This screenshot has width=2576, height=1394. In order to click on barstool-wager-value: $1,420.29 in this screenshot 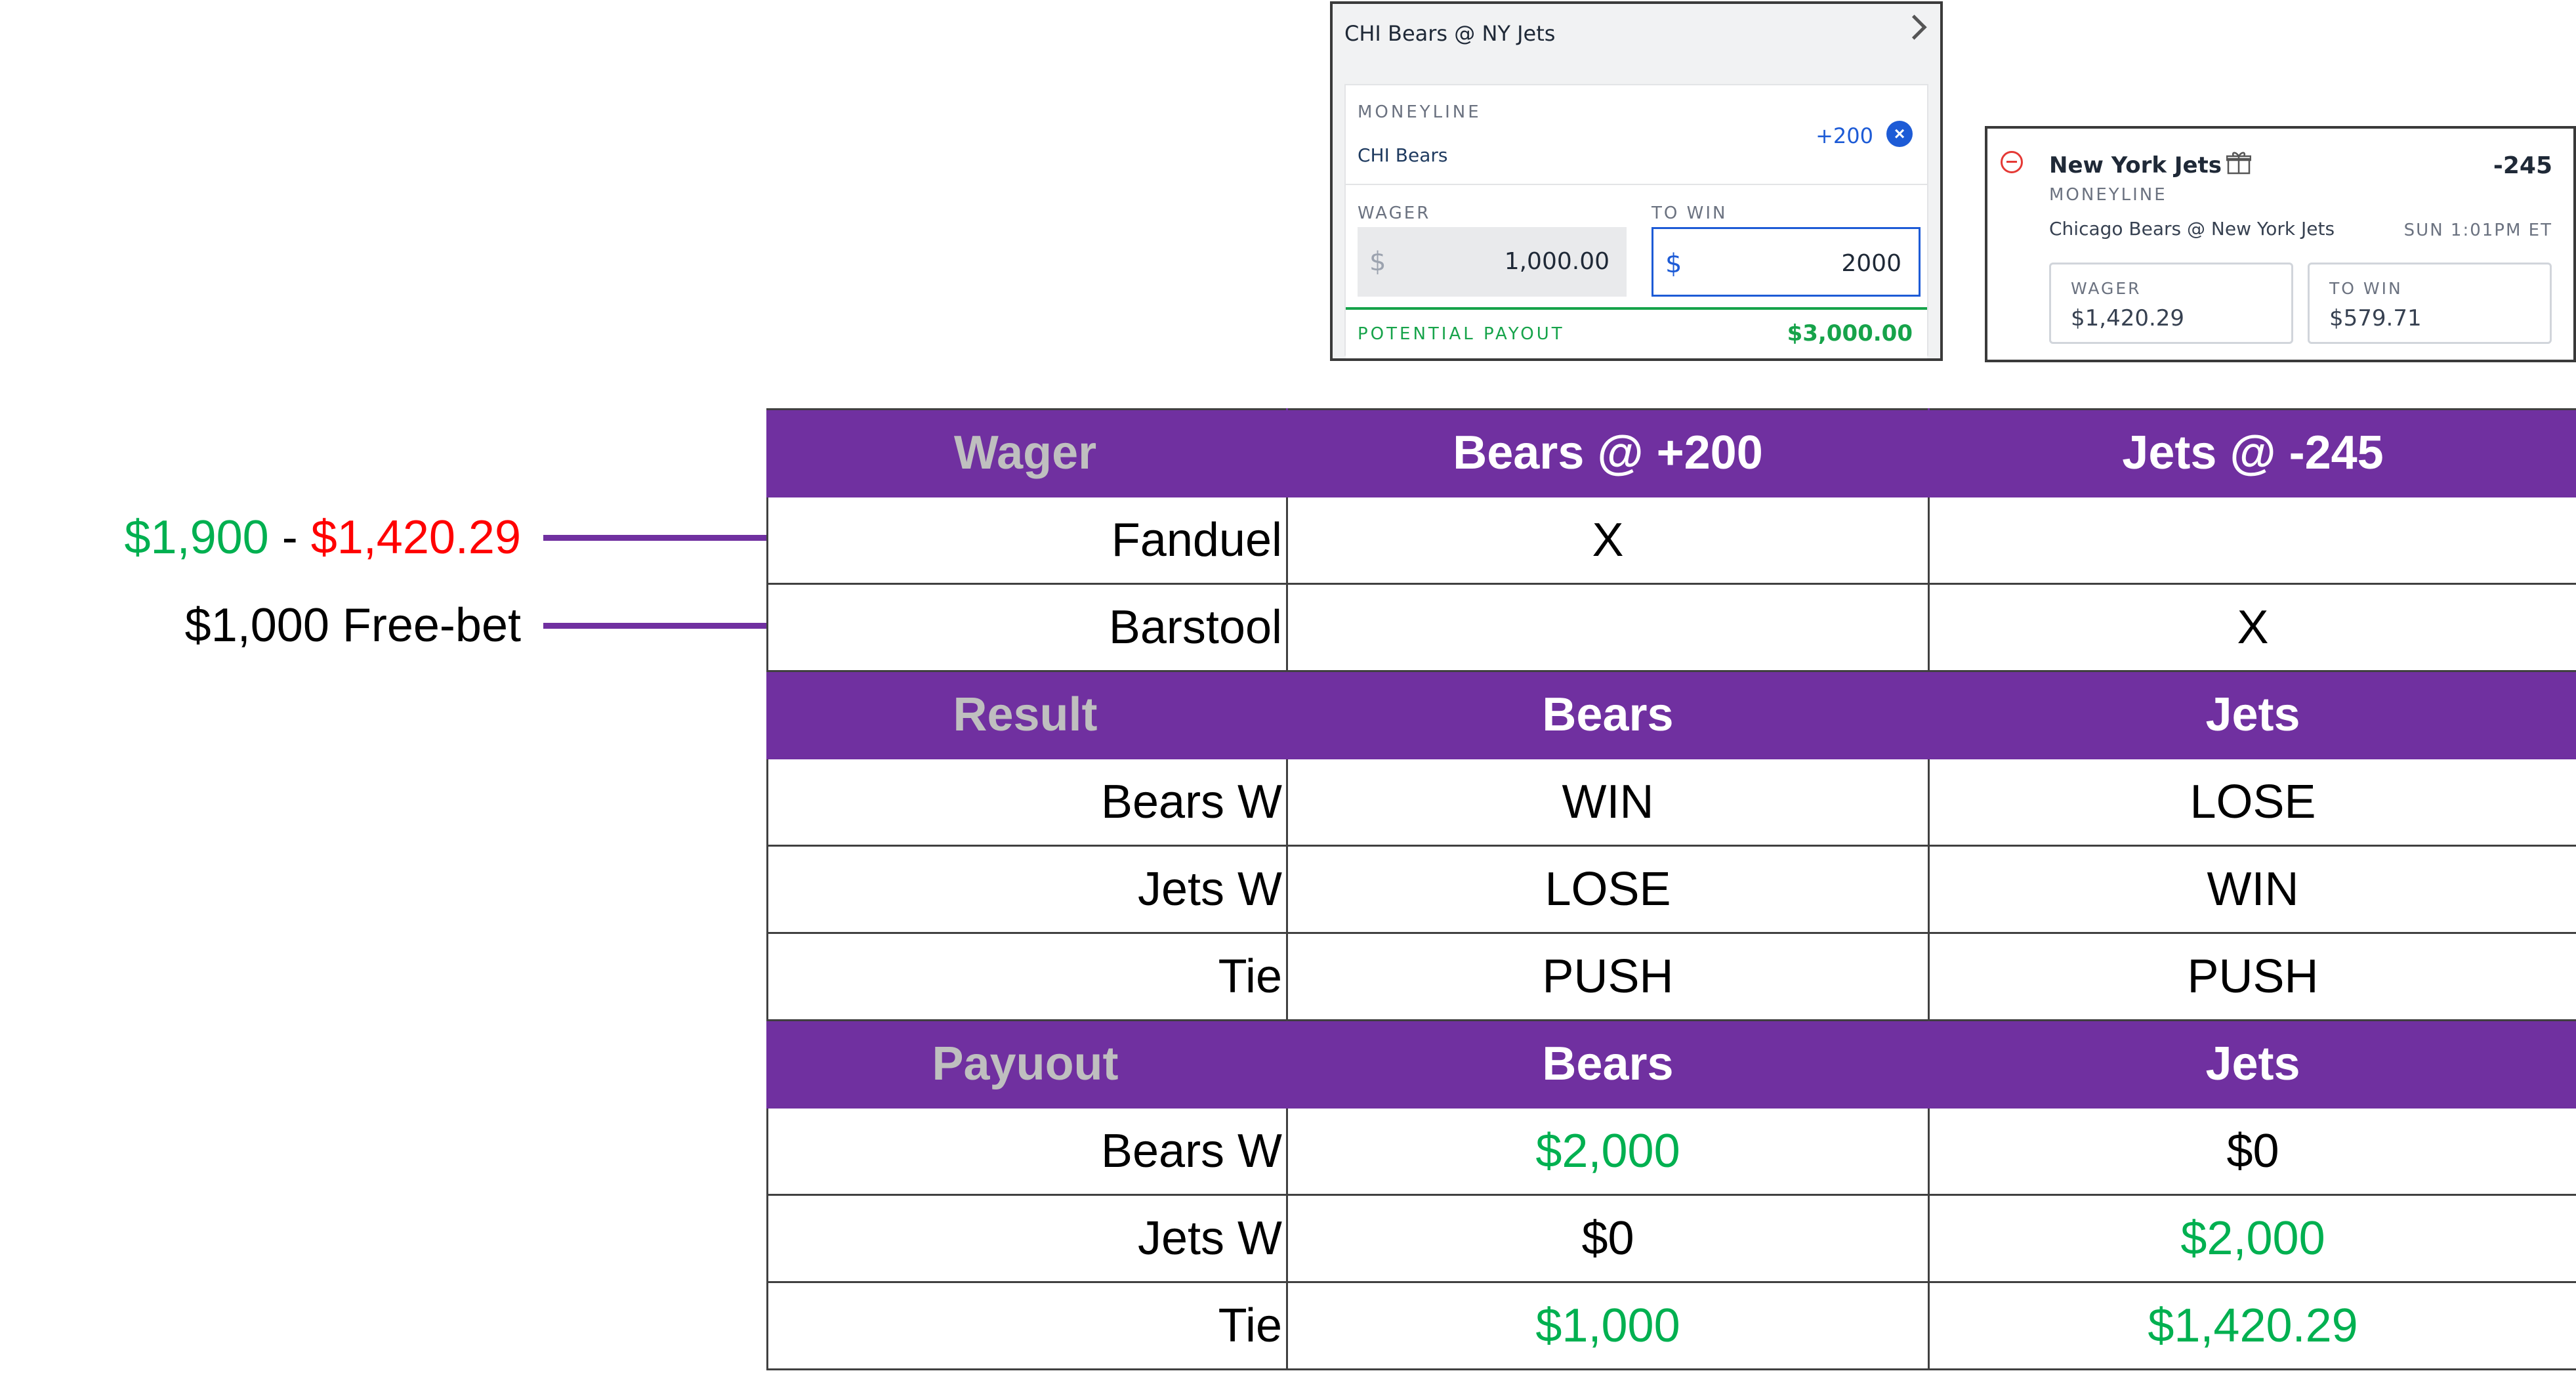, I will do `click(2128, 318)`.